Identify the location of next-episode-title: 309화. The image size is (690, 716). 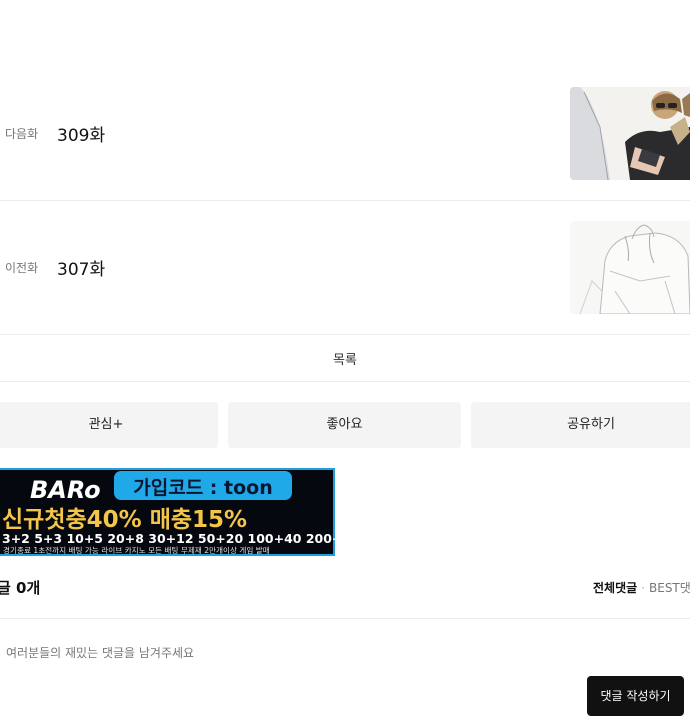
(81, 133).